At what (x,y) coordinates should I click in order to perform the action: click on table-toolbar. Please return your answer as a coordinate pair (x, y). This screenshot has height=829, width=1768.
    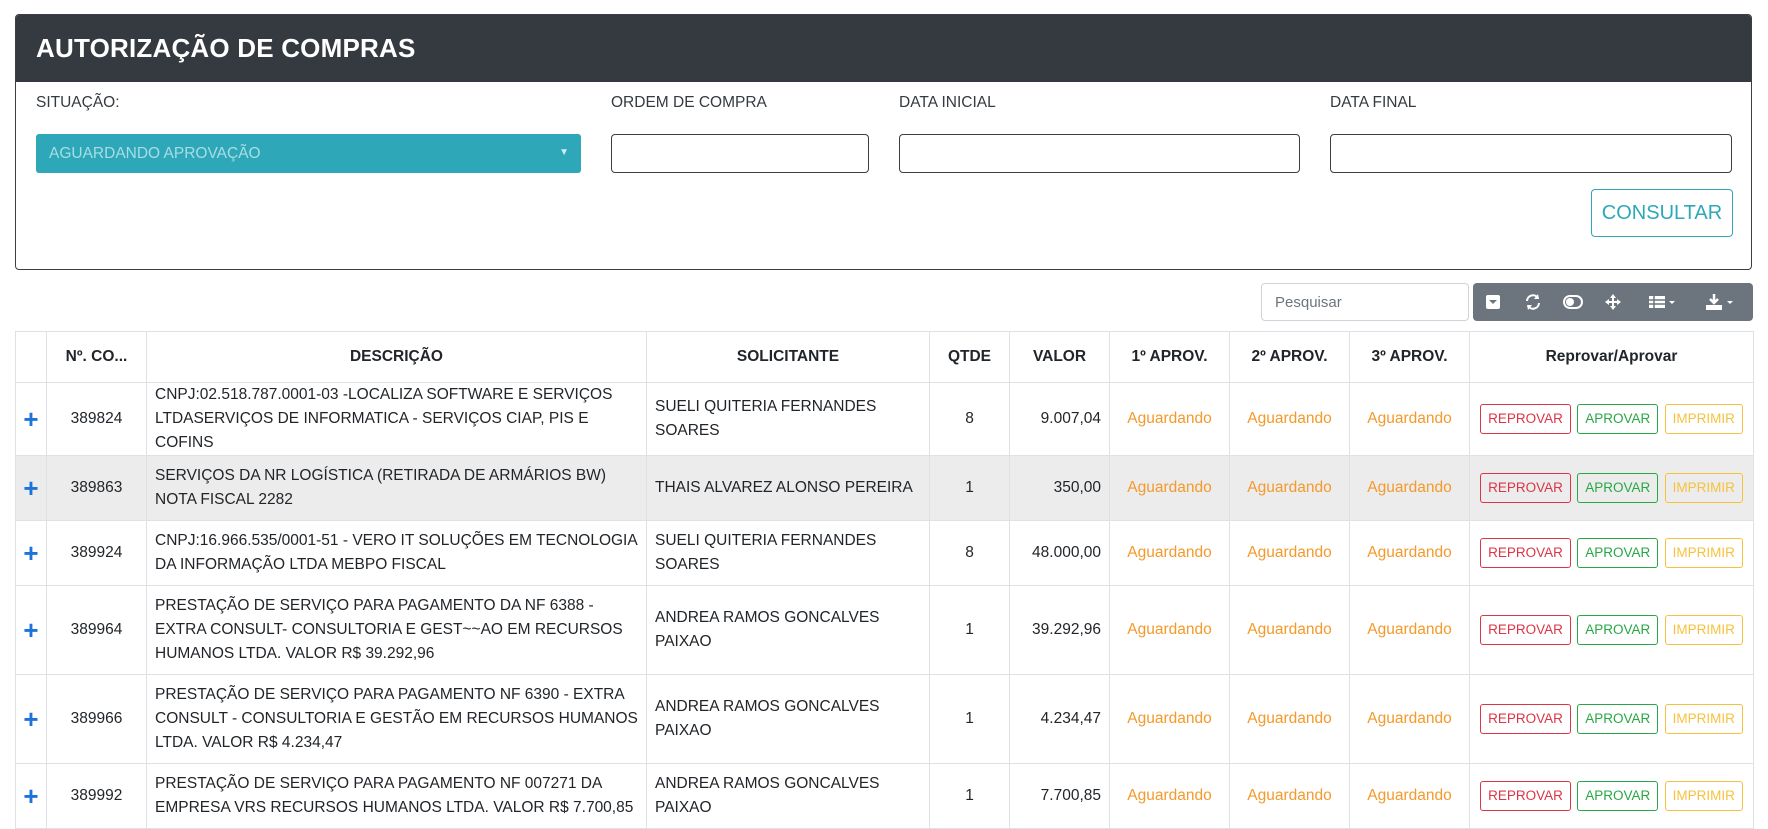
    Looking at the image, I should click on (1613, 302).